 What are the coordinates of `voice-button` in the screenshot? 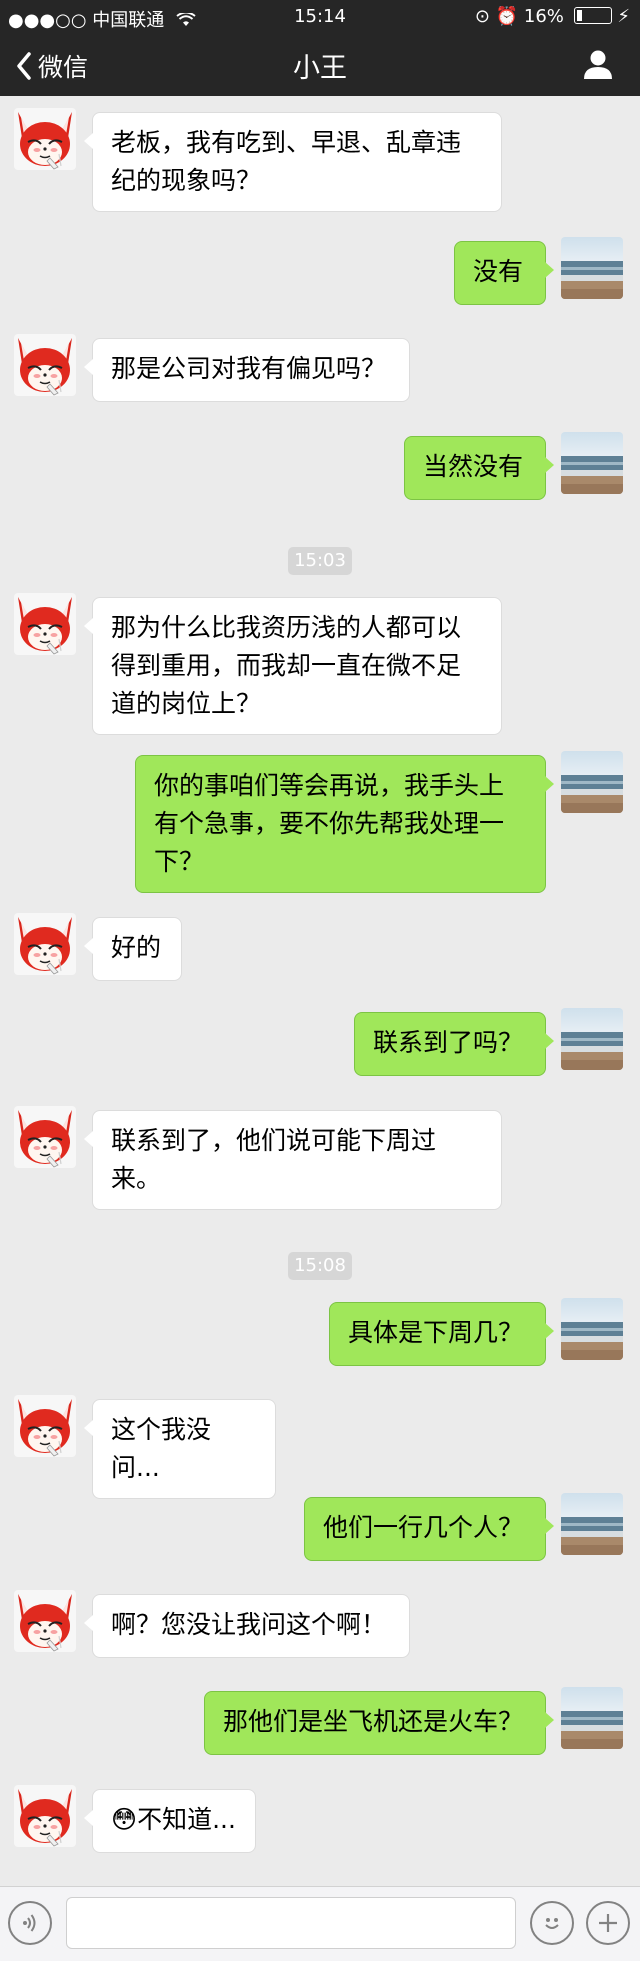 It's located at (30, 1923).